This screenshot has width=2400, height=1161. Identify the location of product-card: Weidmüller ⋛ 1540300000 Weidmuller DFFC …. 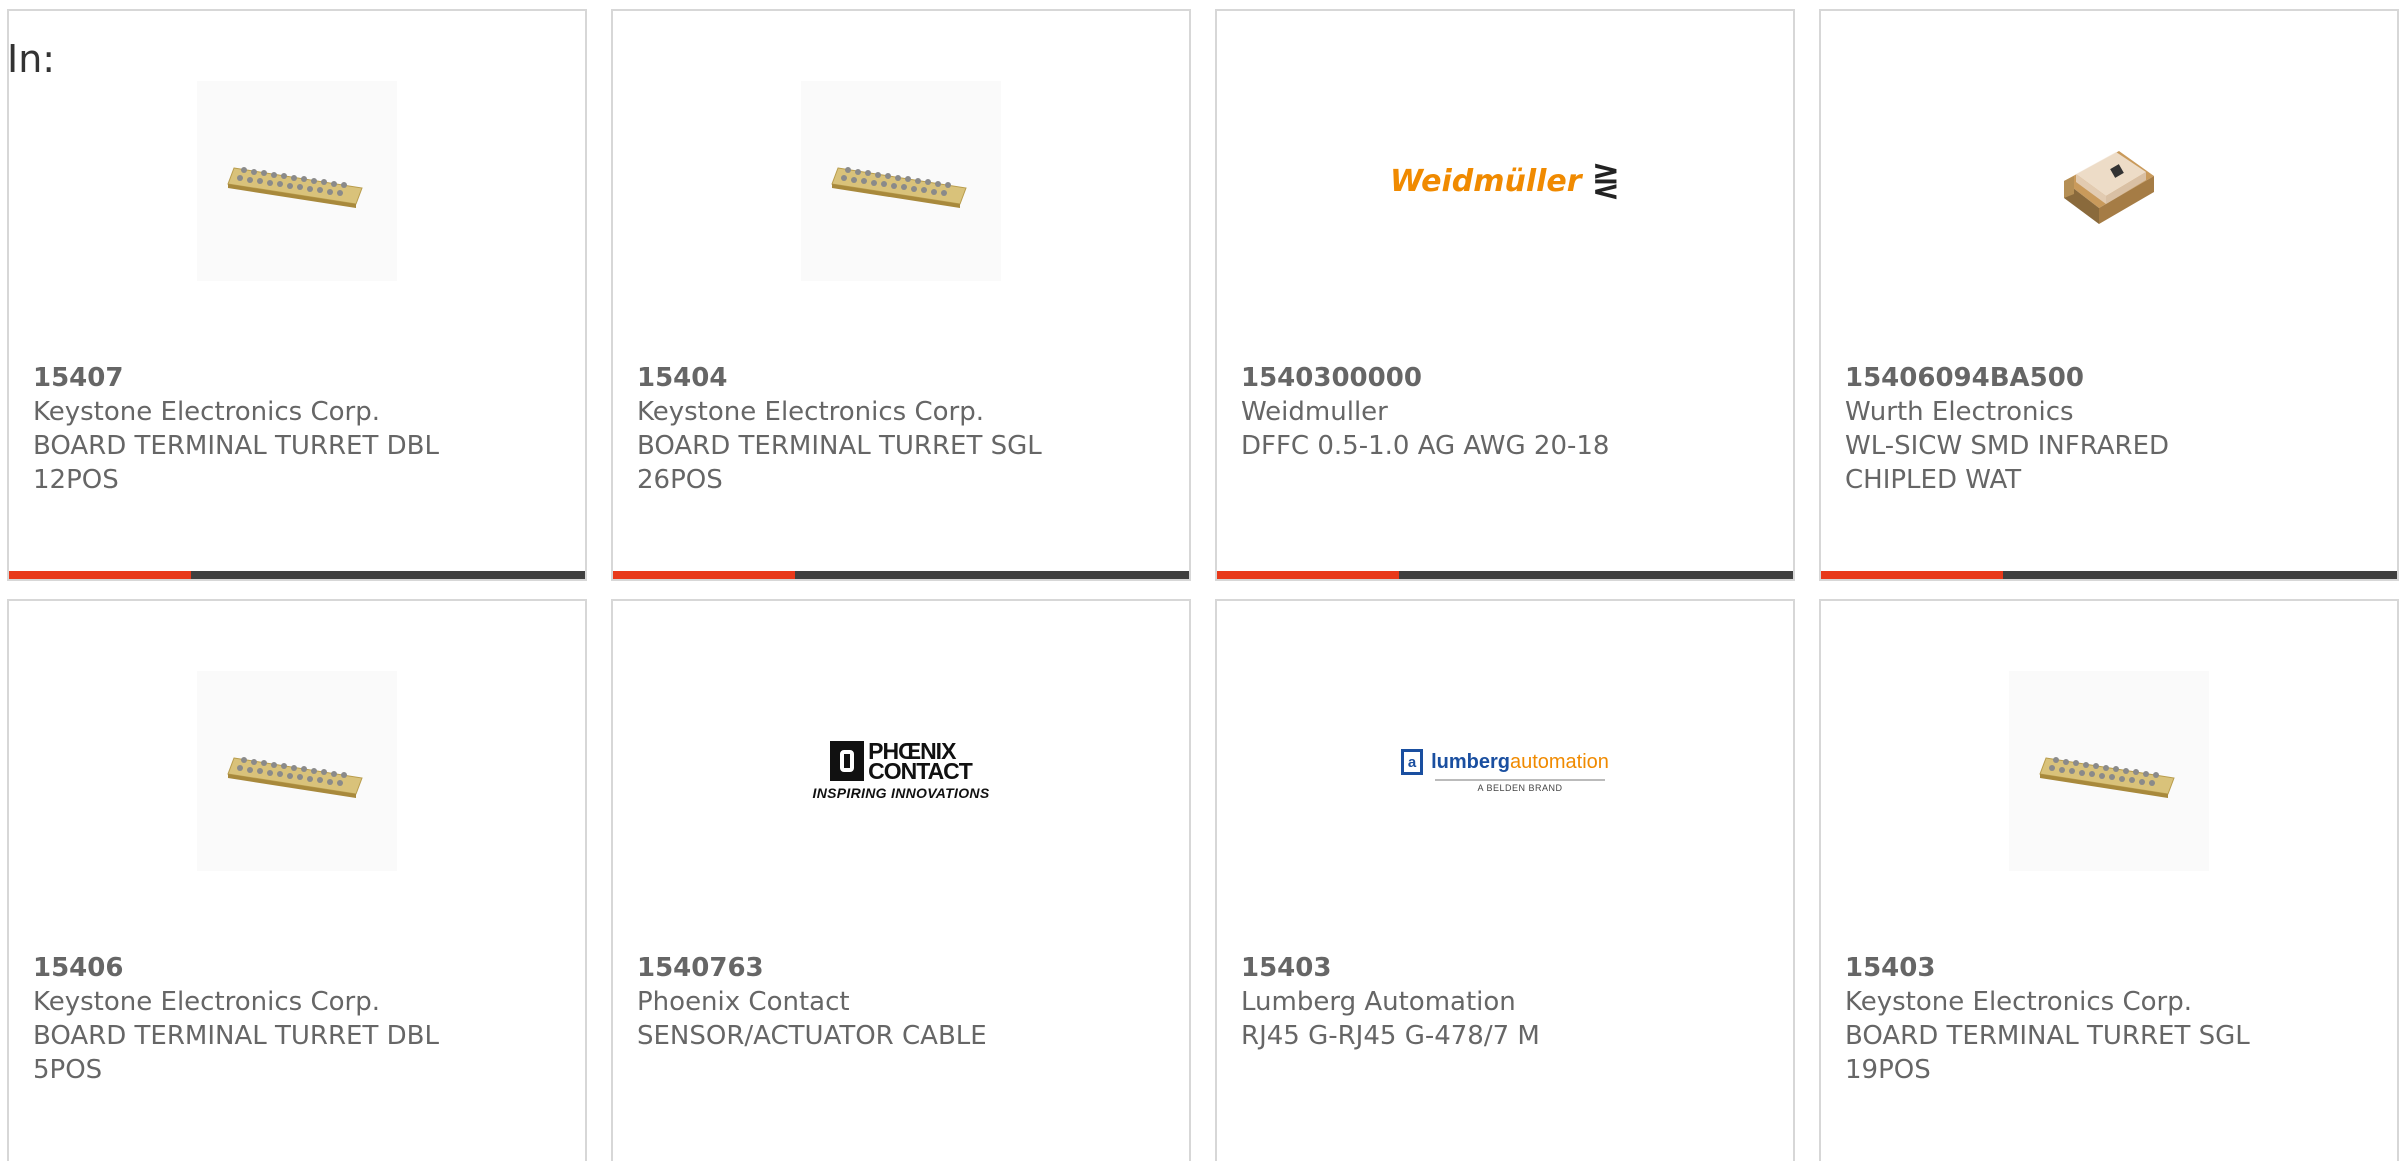
(1505, 295).